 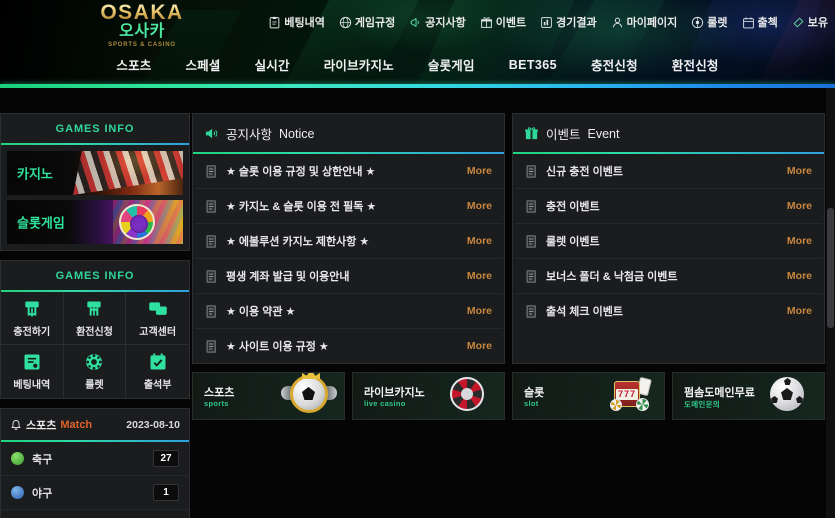 I want to click on tile-title-kr: 슬롯, so click(x=534, y=393).